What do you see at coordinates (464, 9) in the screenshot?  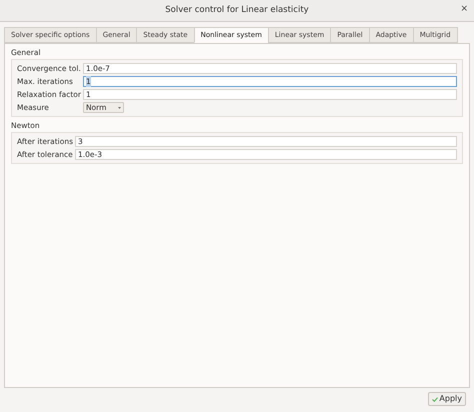 I see `close-button: ×` at bounding box center [464, 9].